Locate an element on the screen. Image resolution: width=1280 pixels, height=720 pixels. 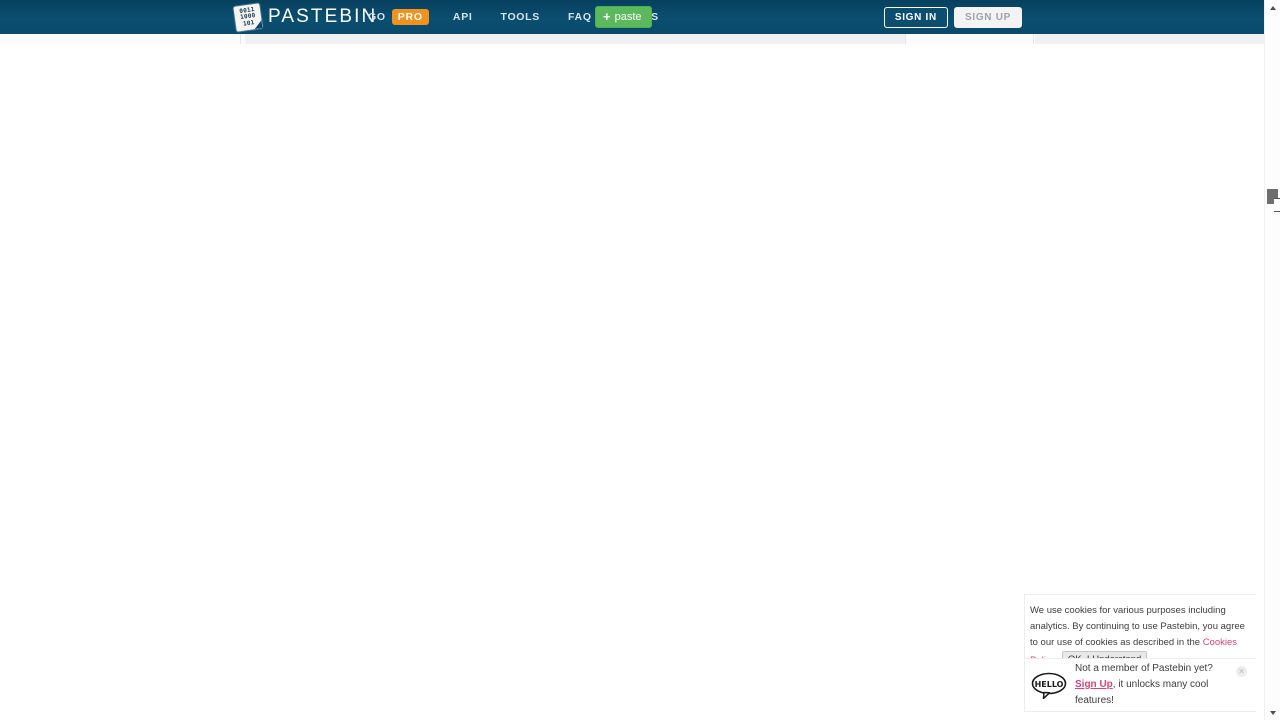
nav-go-label: GO is located at coordinates (377, 17).